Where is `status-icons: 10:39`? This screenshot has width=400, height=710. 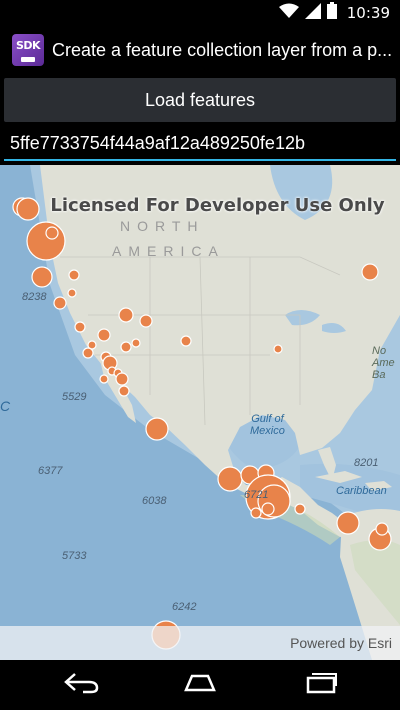 status-icons: 10:39 is located at coordinates (334, 13).